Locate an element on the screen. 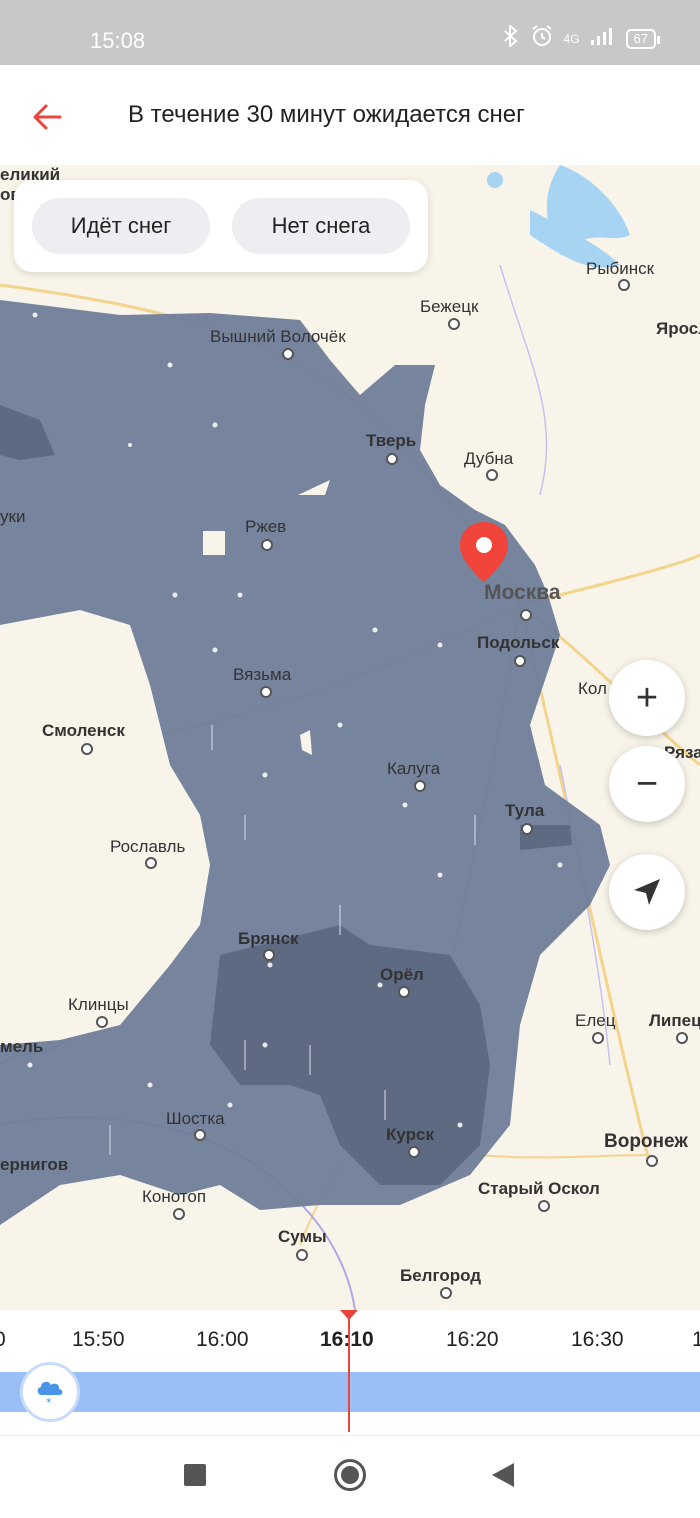 The width and height of the screenshot is (700, 1518). timeline-tick: 16:20 is located at coordinates (472, 1339).